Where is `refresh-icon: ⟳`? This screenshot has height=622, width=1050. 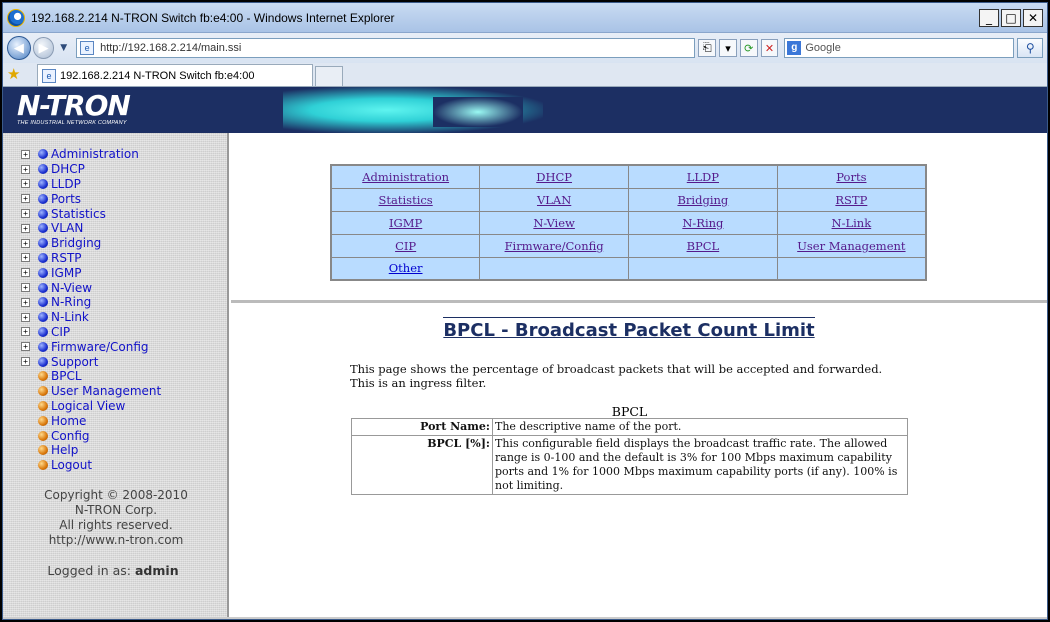 refresh-icon: ⟳ is located at coordinates (748, 48).